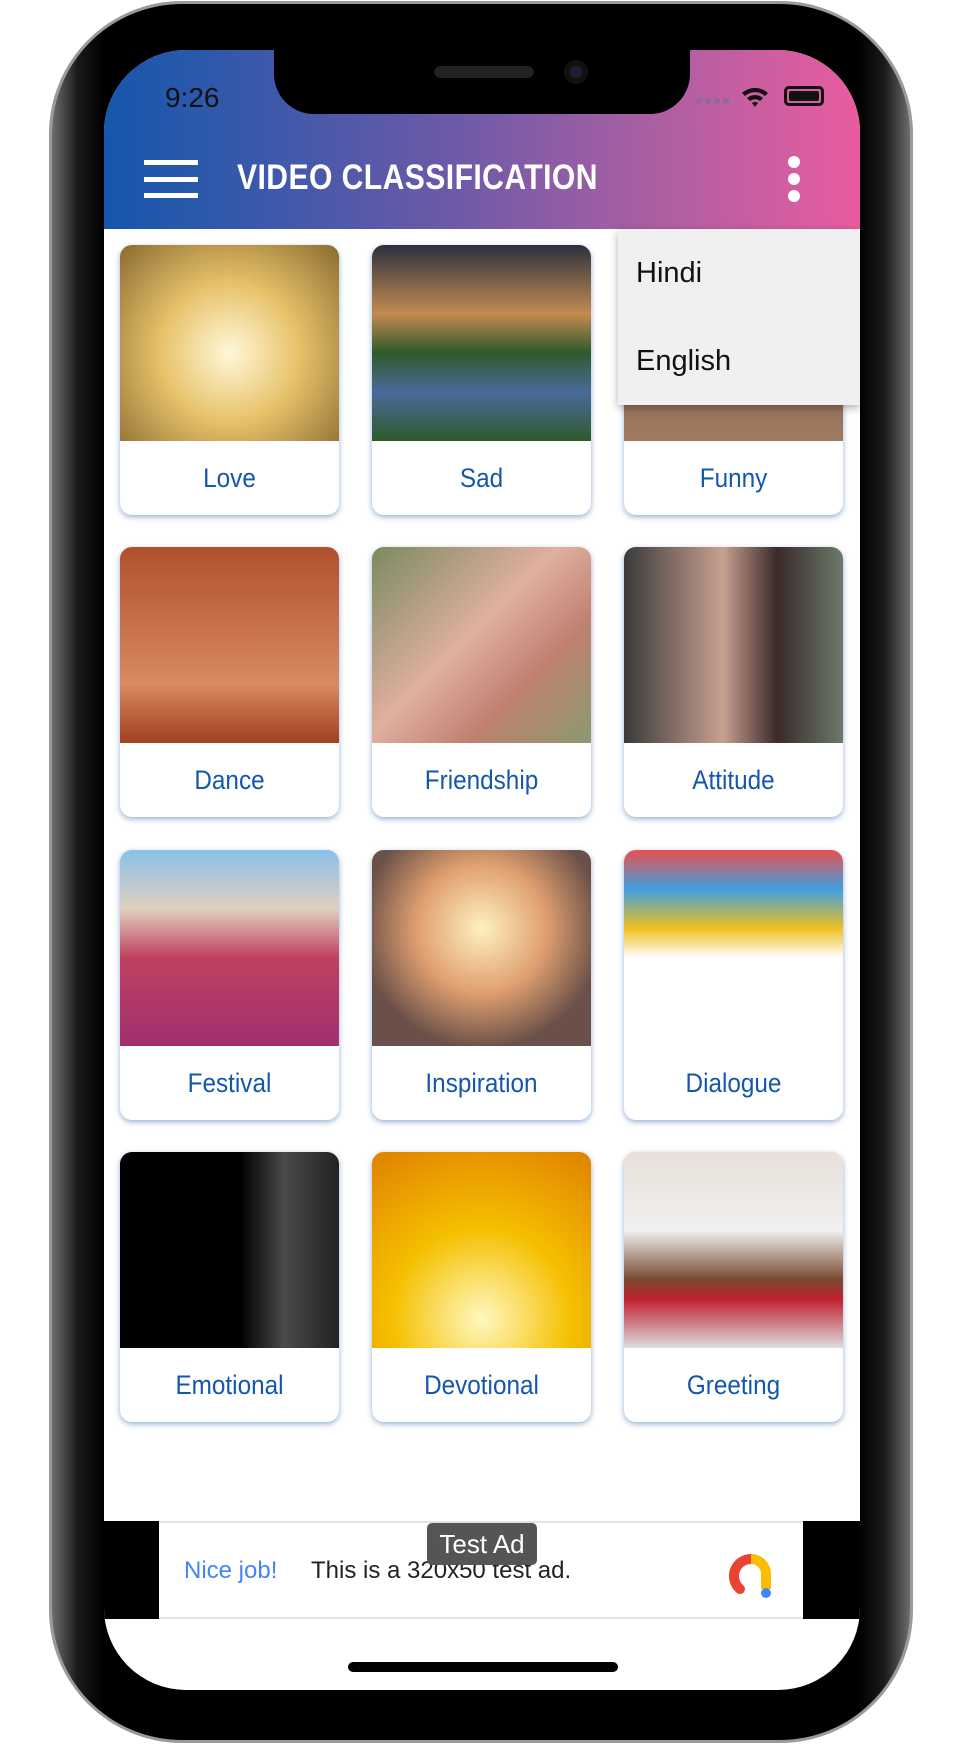 Image resolution: width=960 pixels, height=1744 pixels. What do you see at coordinates (482, 1544) in the screenshot?
I see `test-ad-badge: Test Ad` at bounding box center [482, 1544].